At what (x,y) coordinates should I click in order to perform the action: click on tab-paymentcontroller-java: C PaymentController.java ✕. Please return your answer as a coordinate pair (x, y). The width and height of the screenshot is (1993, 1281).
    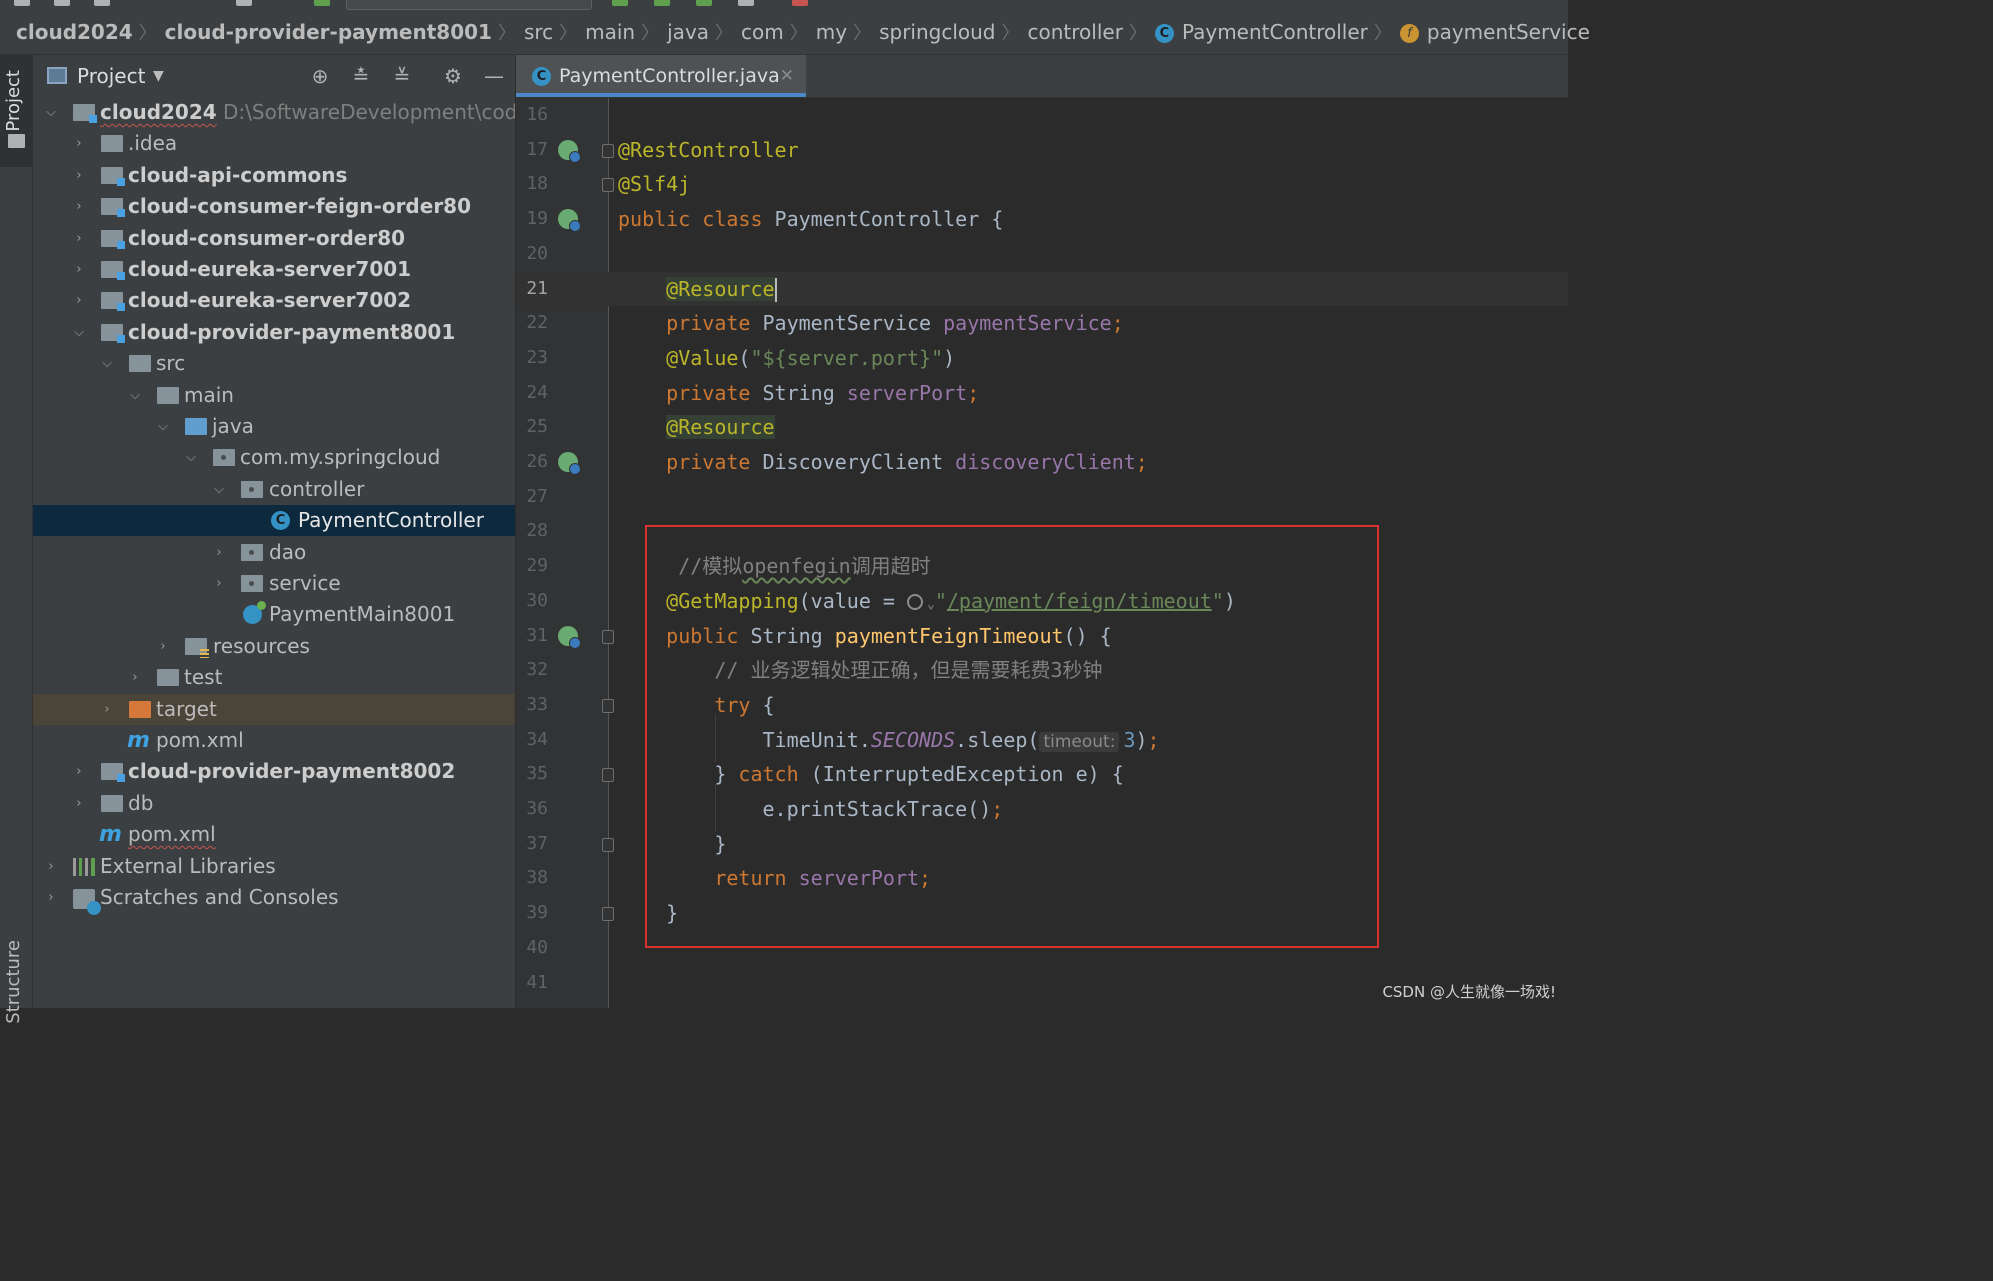
    Looking at the image, I should click on (661, 76).